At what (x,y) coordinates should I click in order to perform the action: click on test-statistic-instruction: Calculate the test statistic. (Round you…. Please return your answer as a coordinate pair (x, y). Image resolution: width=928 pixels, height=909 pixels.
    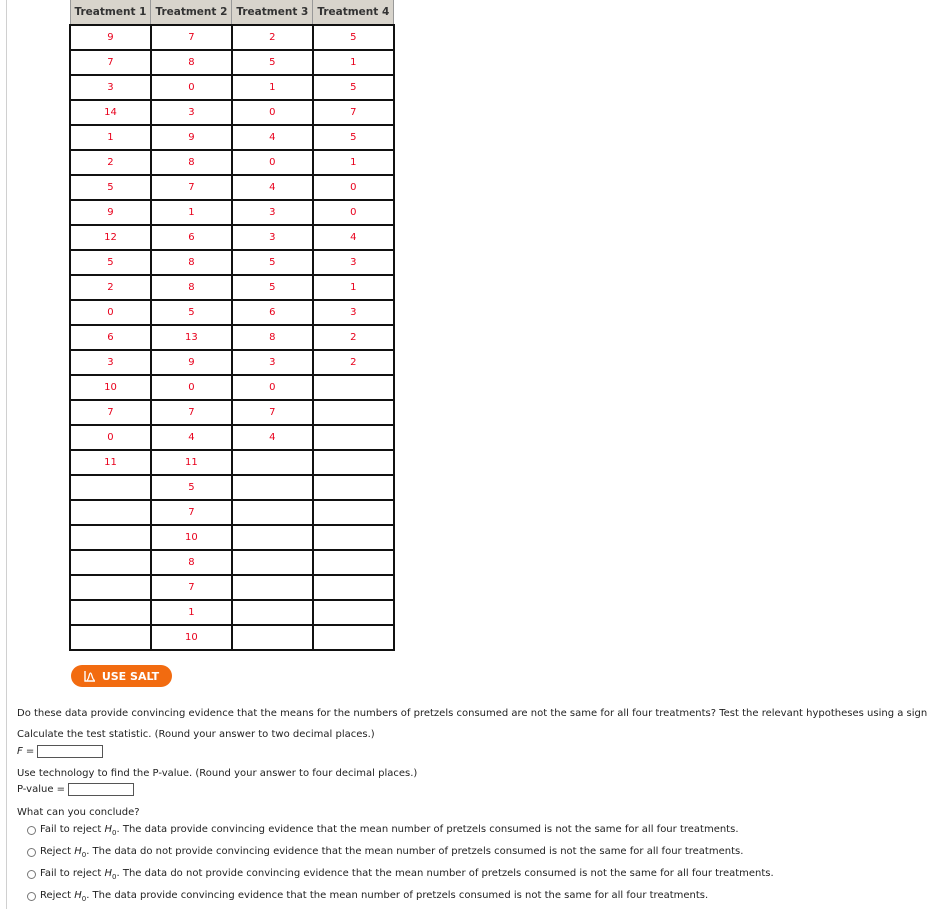
    Looking at the image, I should click on (196, 734).